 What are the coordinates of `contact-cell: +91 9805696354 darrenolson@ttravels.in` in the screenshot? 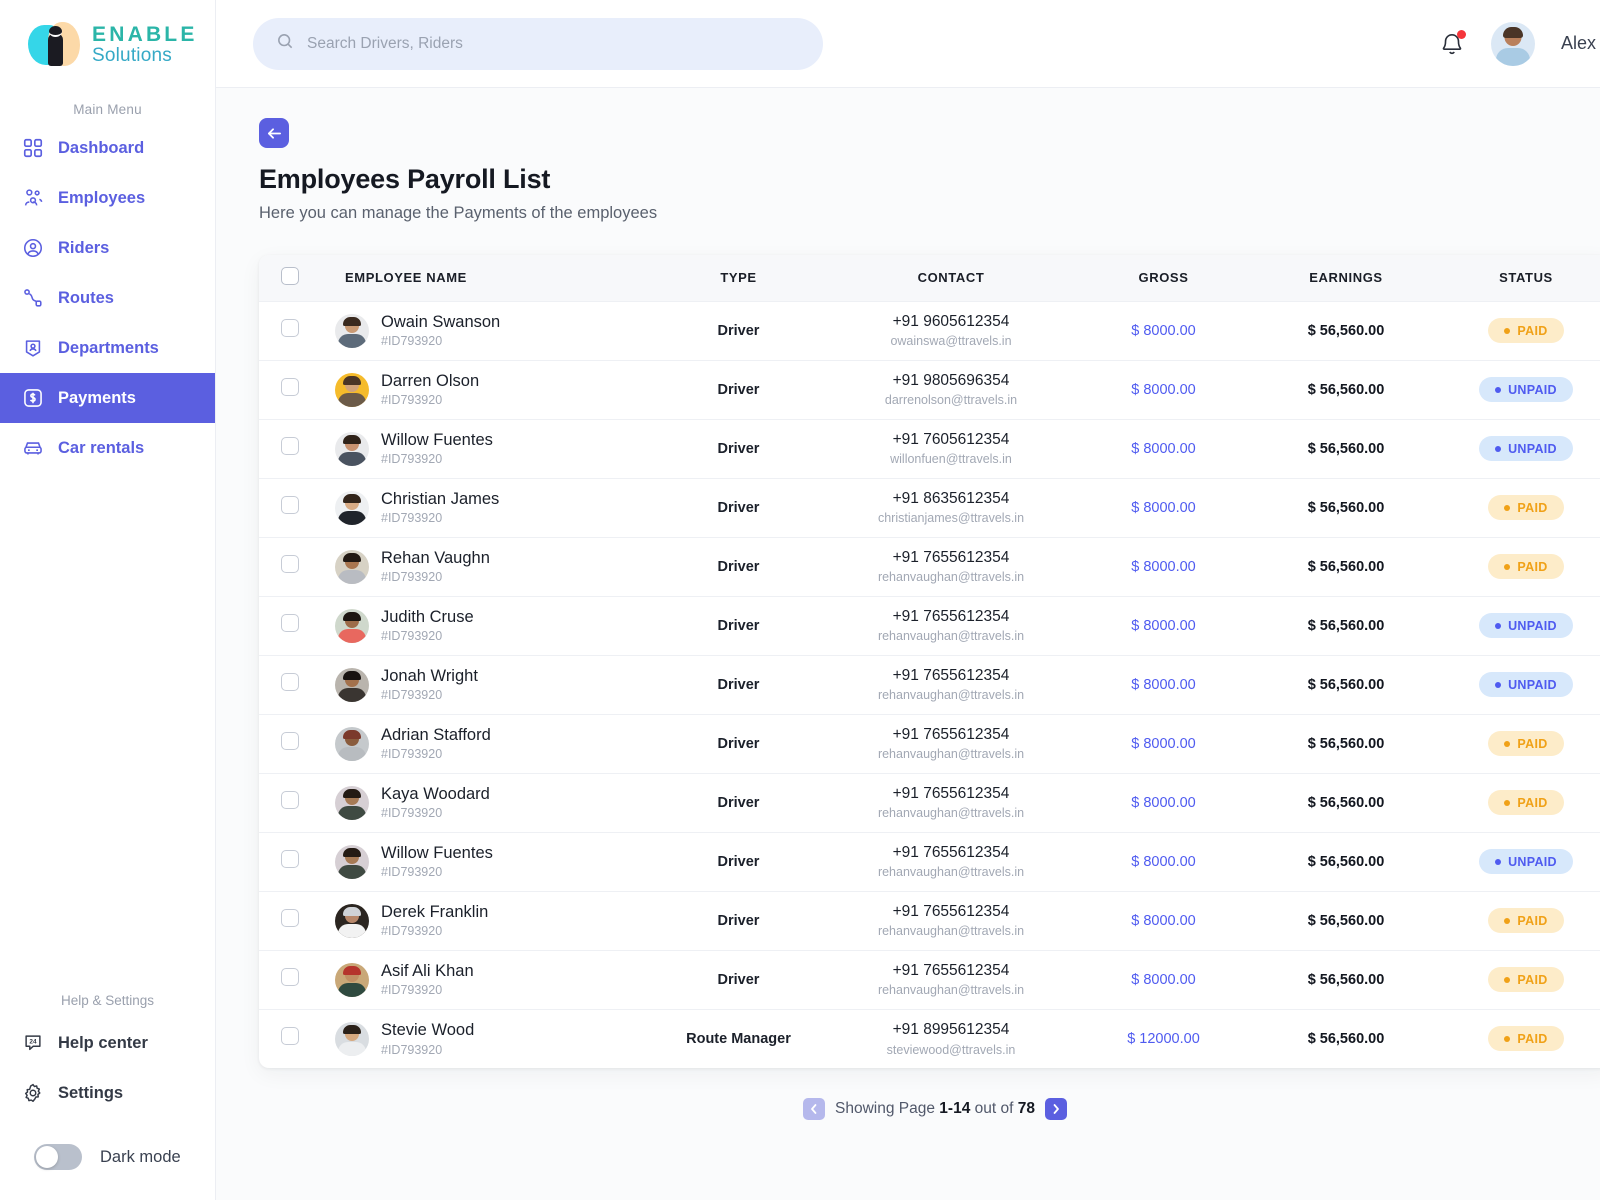 It's located at (951, 389).